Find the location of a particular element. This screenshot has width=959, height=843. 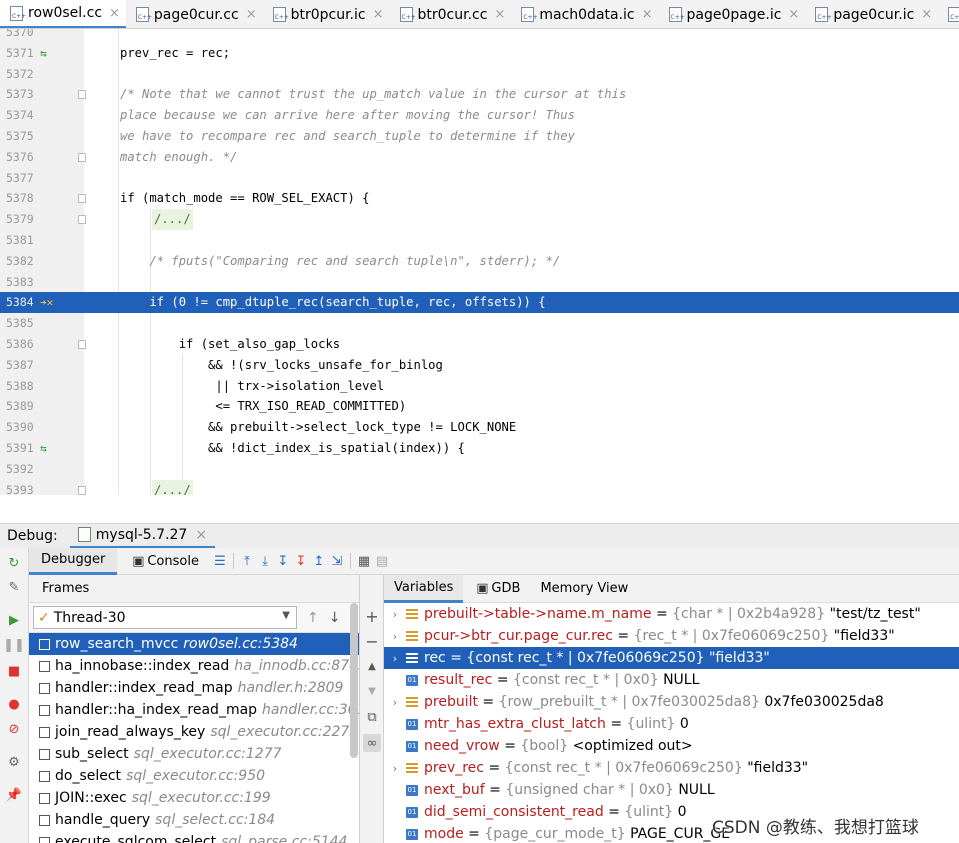

code-line: 5392 is located at coordinates (479, 469).